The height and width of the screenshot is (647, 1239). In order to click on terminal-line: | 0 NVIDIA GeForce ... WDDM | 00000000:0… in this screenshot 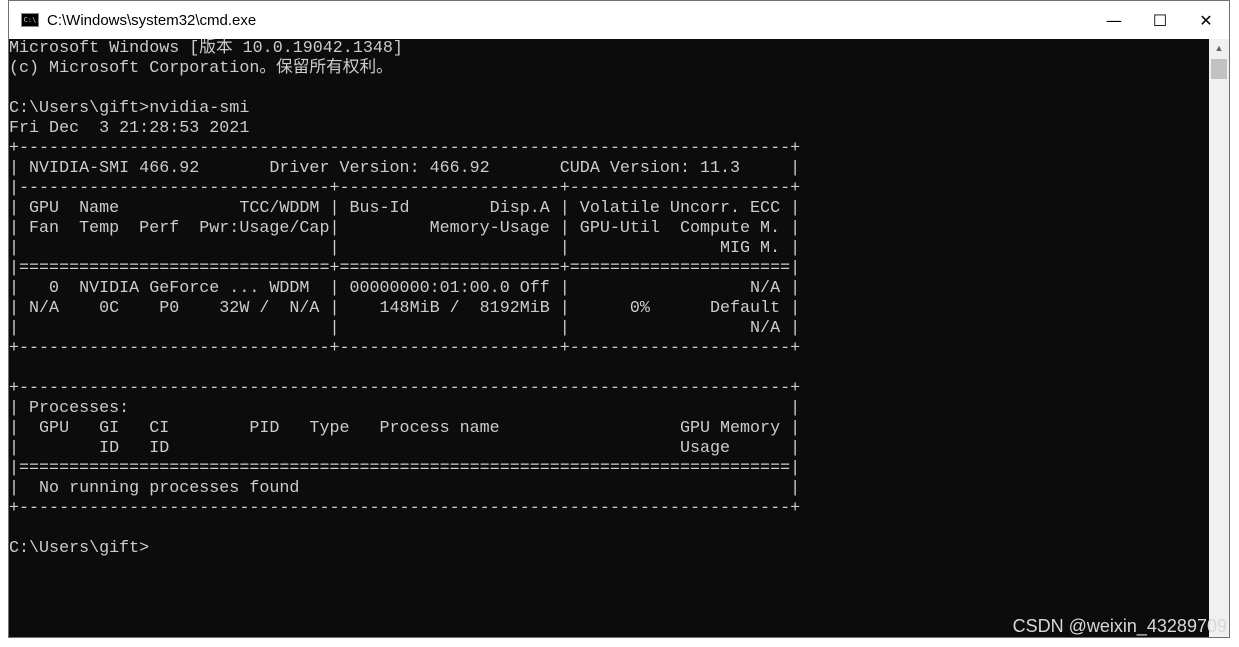, I will do `click(405, 288)`.